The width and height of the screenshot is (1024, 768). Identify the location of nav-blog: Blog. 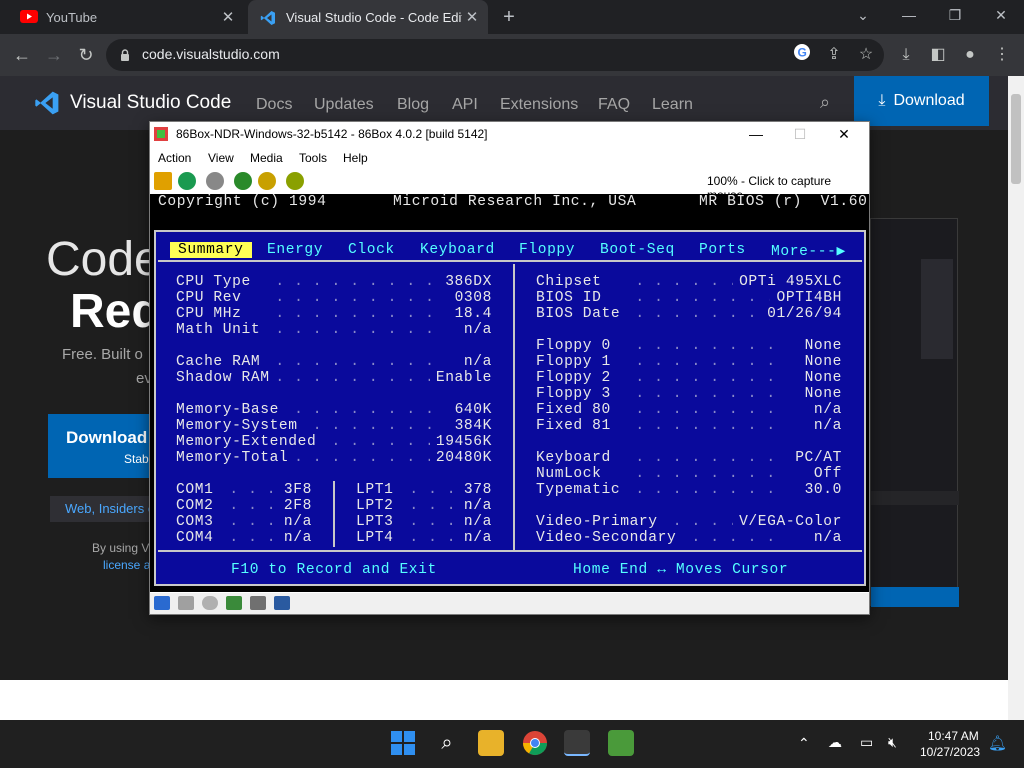
(413, 105).